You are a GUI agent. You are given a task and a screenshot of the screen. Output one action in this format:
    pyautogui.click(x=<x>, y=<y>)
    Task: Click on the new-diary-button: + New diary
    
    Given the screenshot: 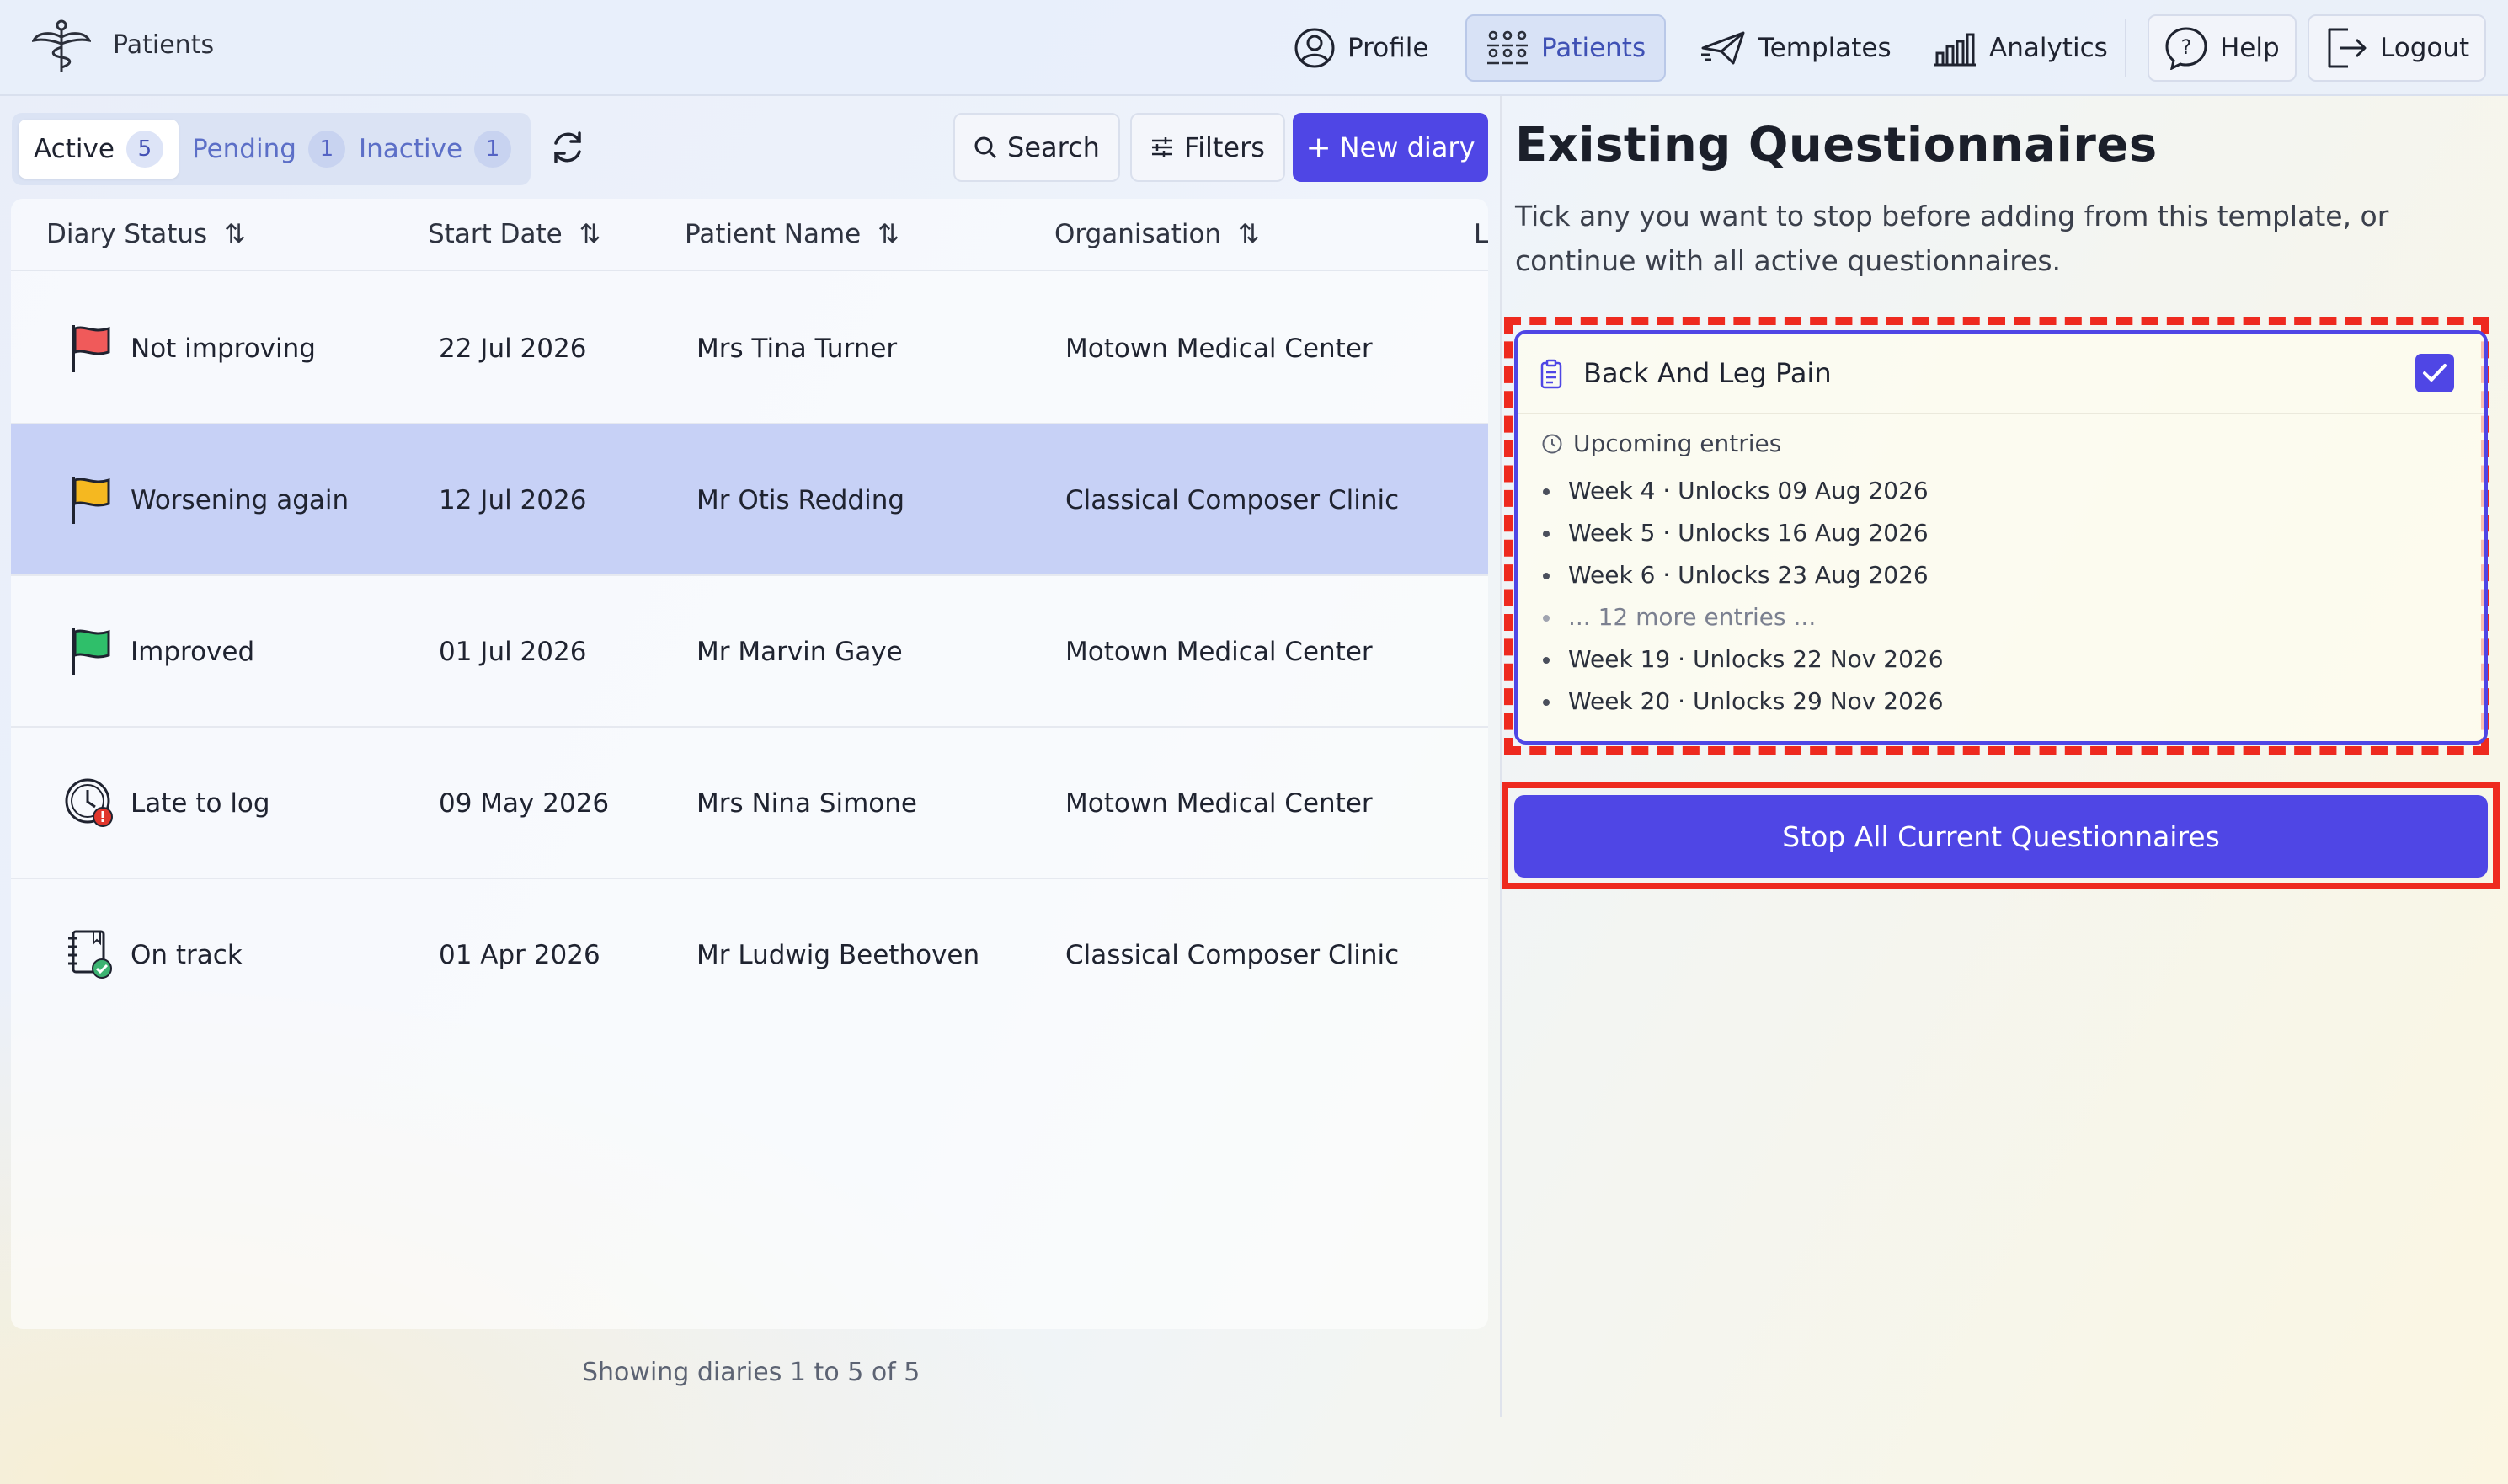 What is the action you would take?
    pyautogui.click(x=1390, y=148)
    